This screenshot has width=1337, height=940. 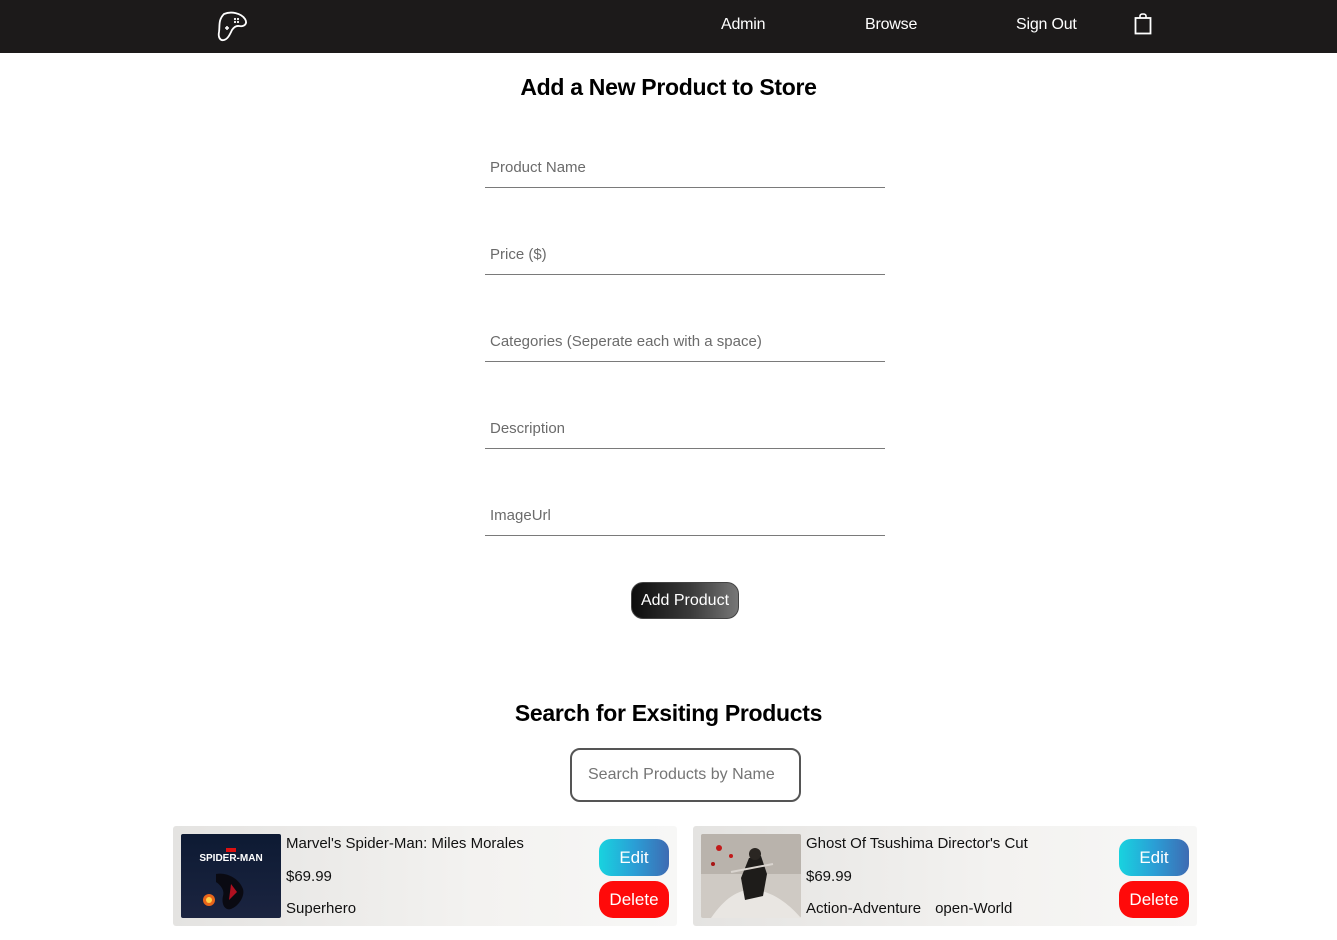 I want to click on search-box, so click(x=685, y=775).